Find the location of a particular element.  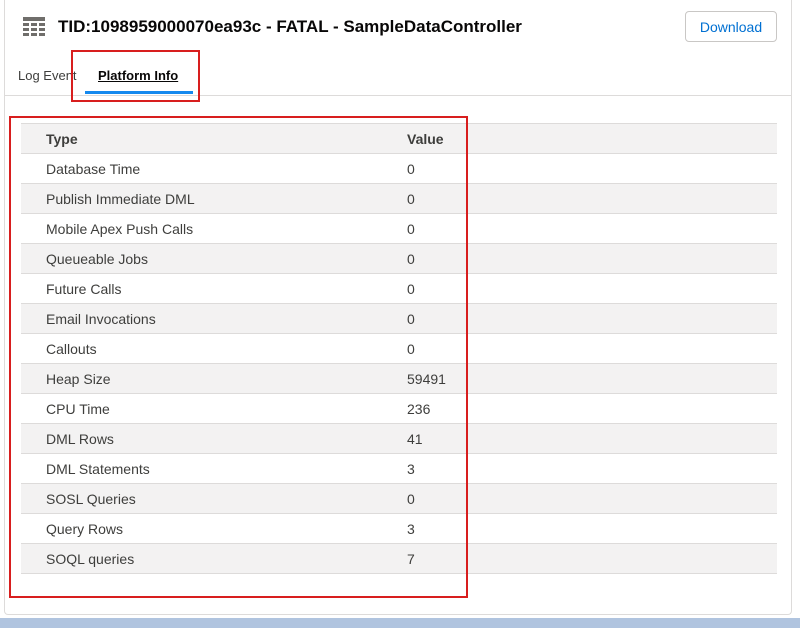

row-type: Callouts is located at coordinates (202, 348).